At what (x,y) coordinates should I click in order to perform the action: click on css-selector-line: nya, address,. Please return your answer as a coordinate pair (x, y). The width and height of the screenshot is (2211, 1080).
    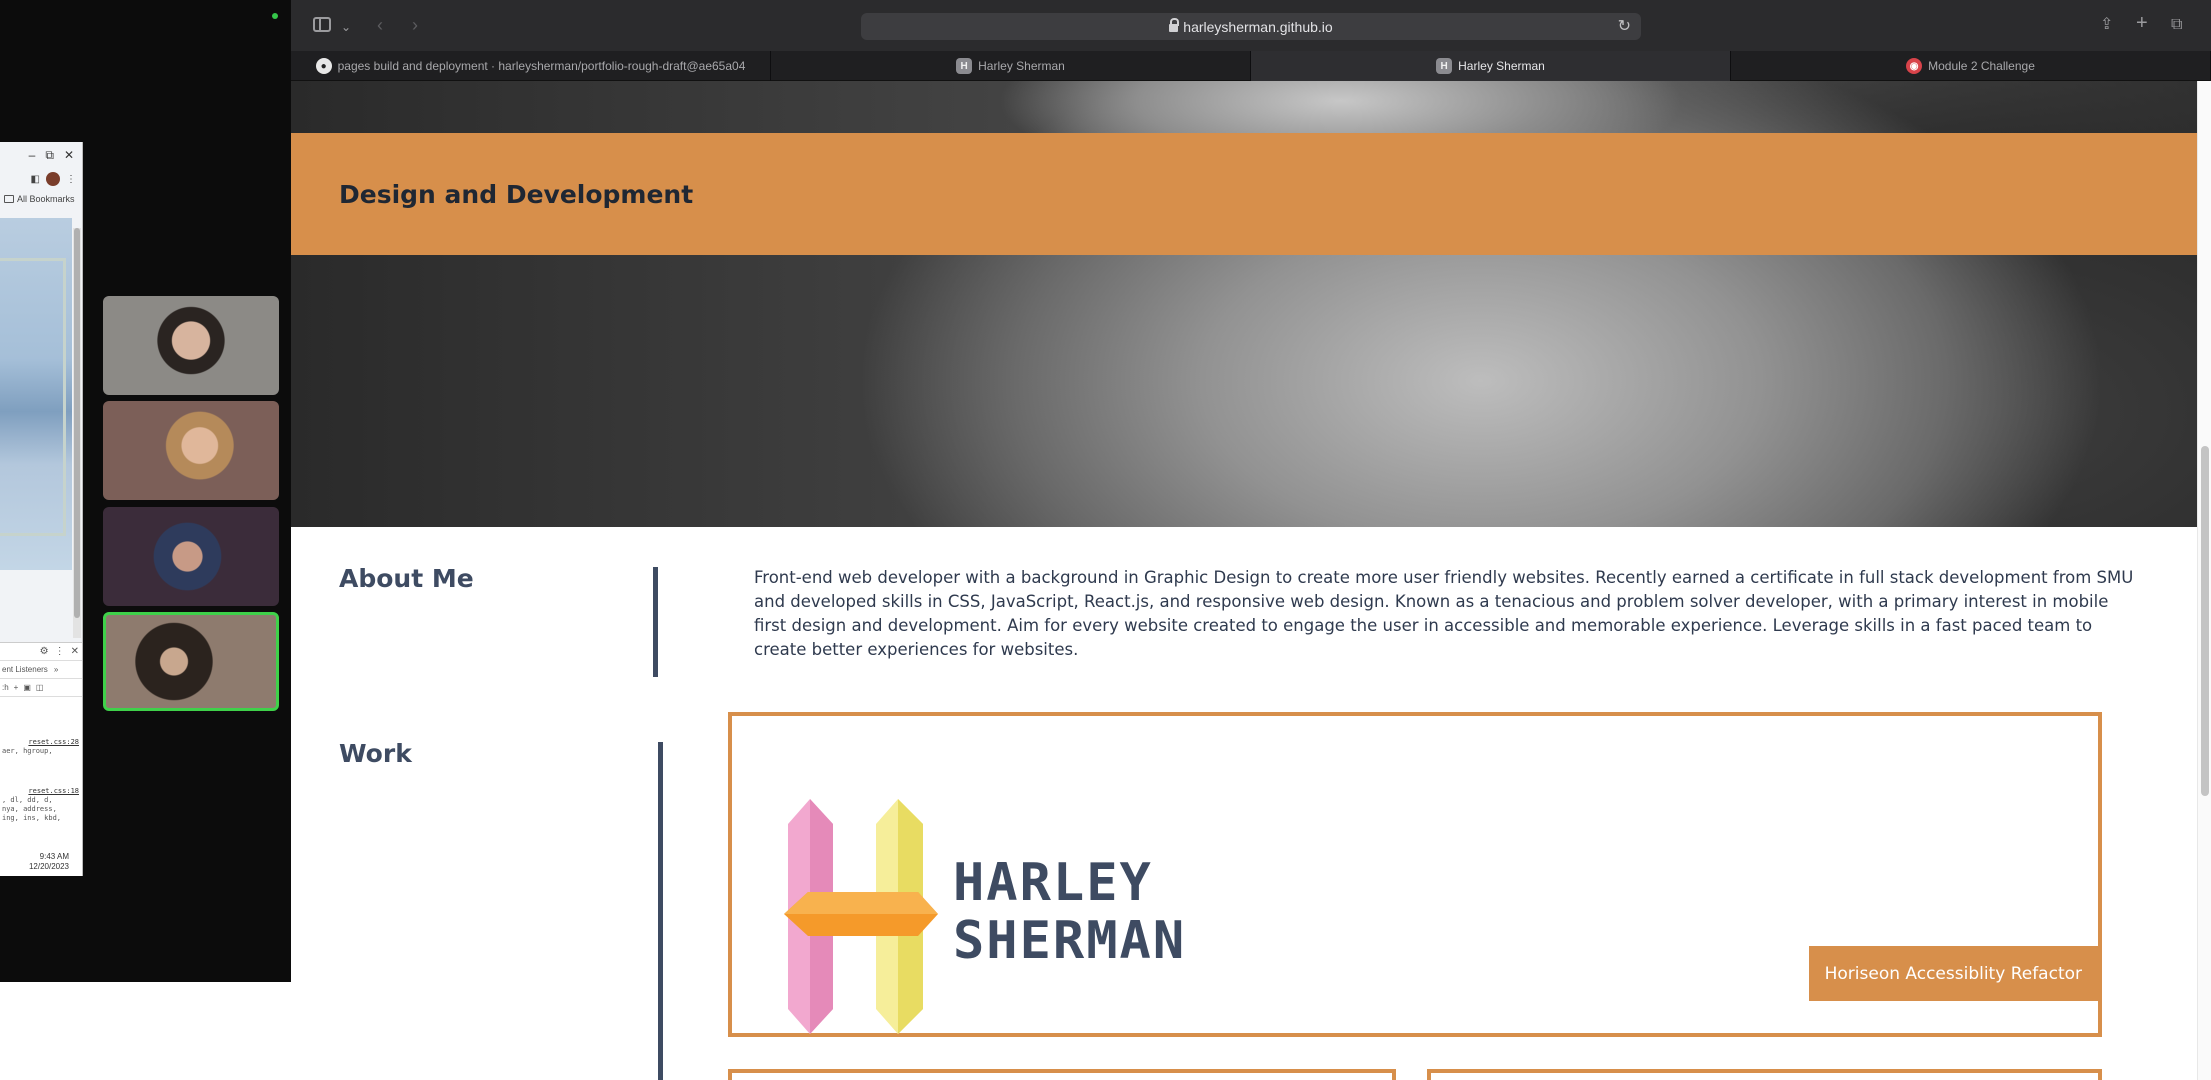
    Looking at the image, I should click on (29, 809).